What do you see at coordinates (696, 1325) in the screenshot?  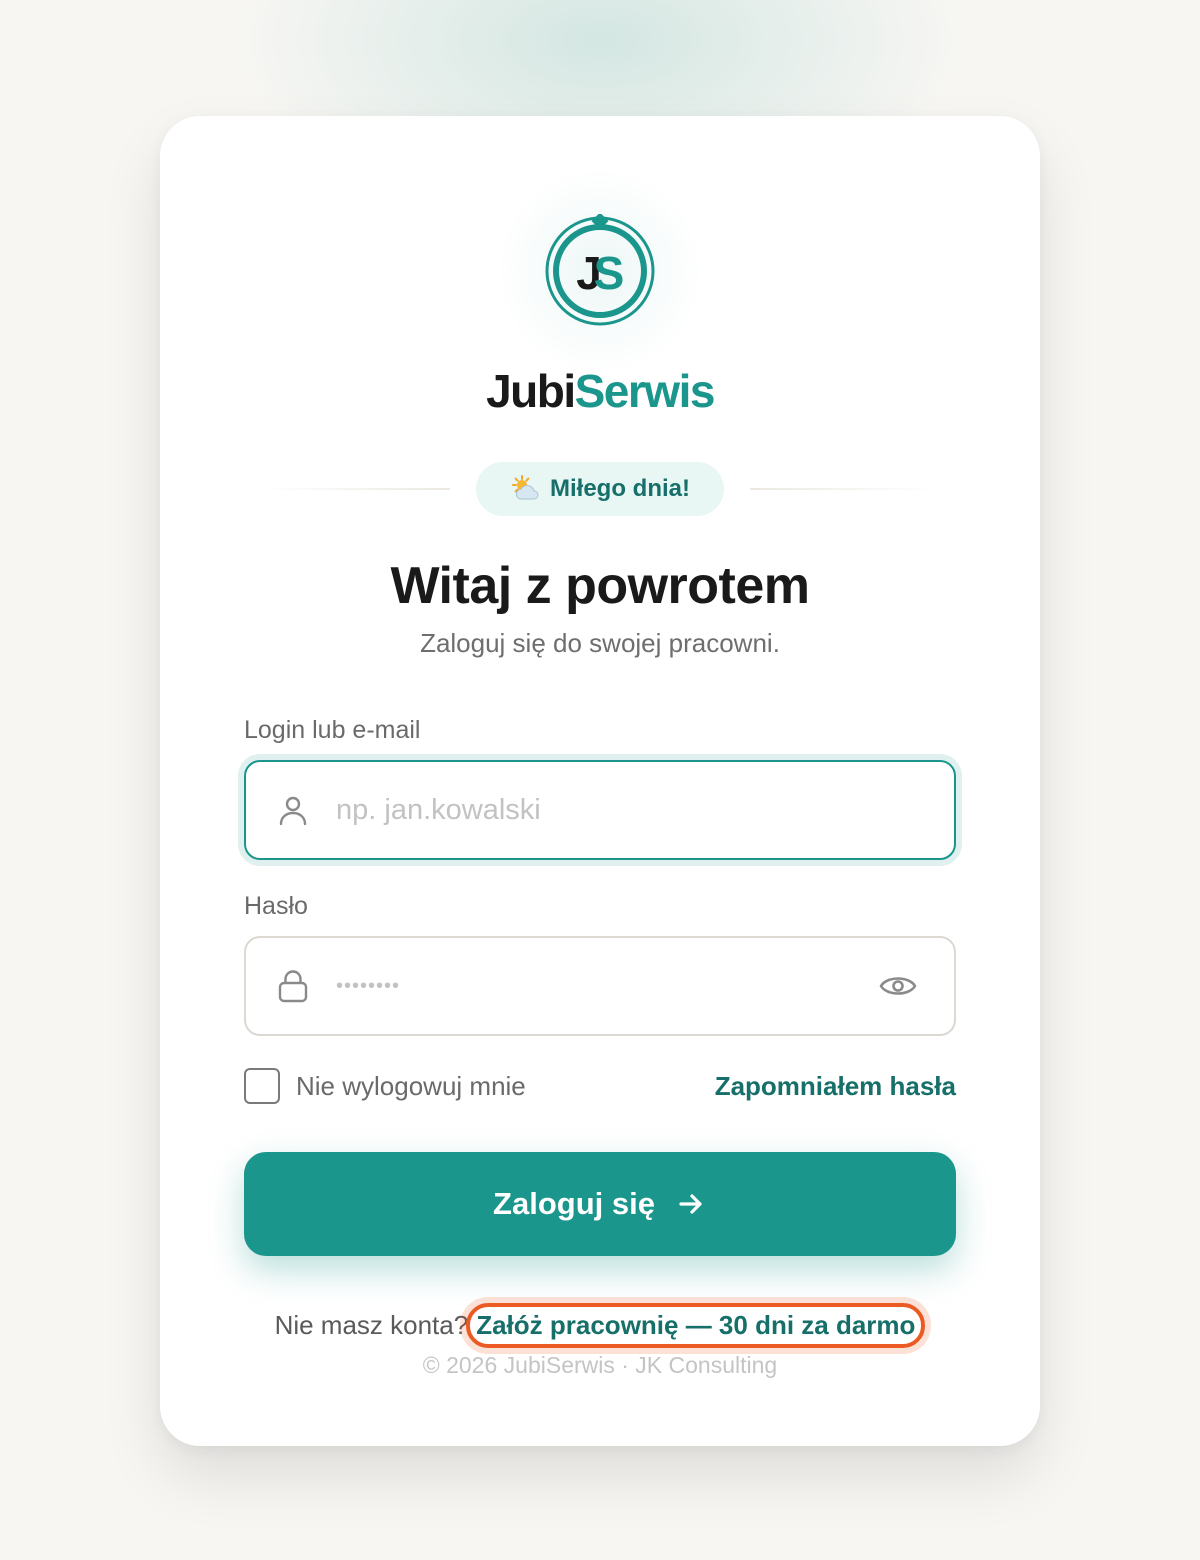 I see `signup-link: Załóż pracownię — 30 dni za darmo` at bounding box center [696, 1325].